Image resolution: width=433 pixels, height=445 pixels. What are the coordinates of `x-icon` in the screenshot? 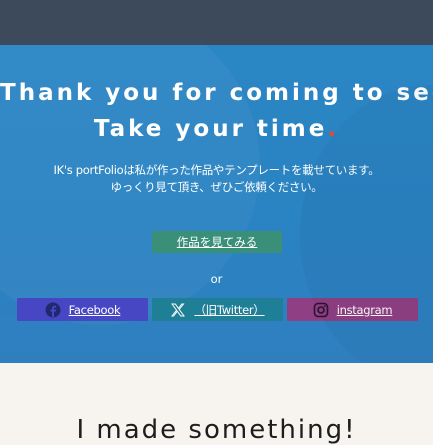 It's located at (178, 310).